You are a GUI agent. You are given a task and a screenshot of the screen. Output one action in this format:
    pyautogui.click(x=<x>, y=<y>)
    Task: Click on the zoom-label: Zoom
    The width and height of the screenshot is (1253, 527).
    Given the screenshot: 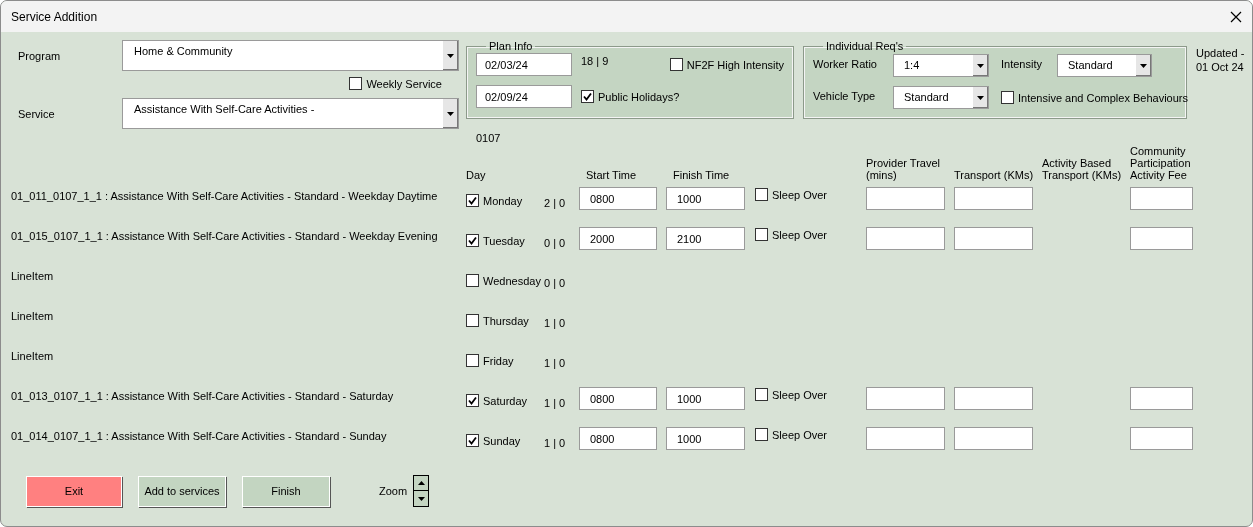 What is the action you would take?
    pyautogui.click(x=393, y=491)
    